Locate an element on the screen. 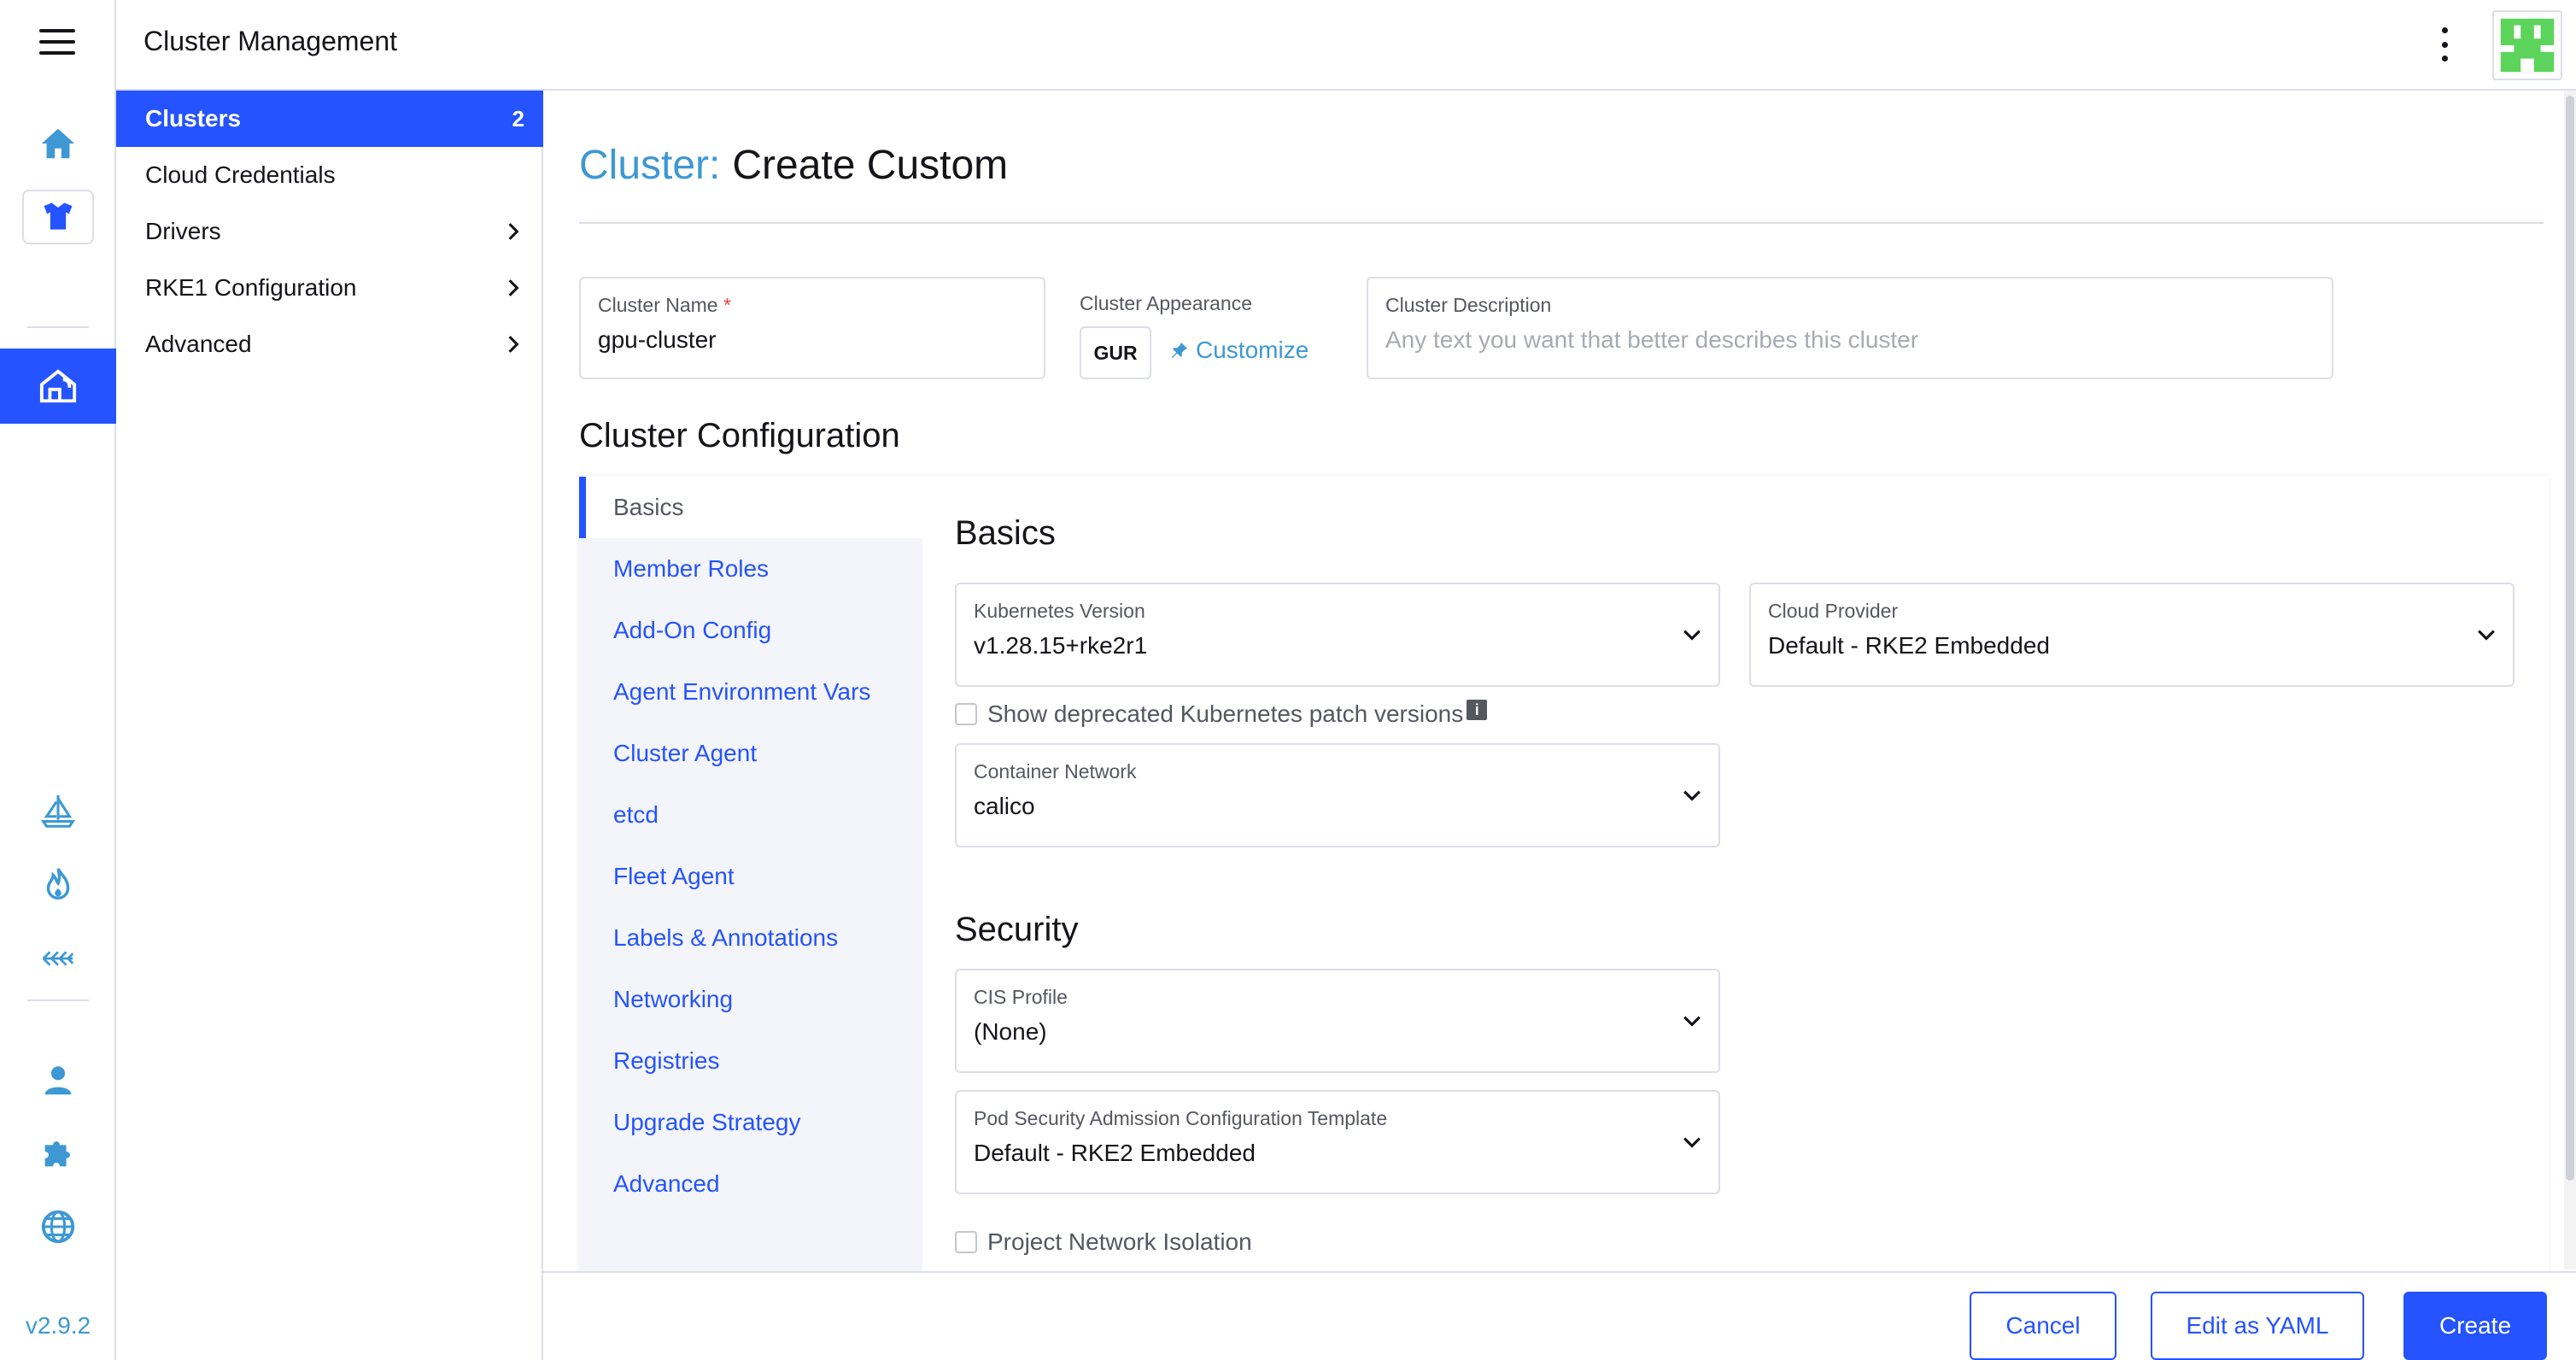  tab-registries: Registries is located at coordinates (750, 1061).